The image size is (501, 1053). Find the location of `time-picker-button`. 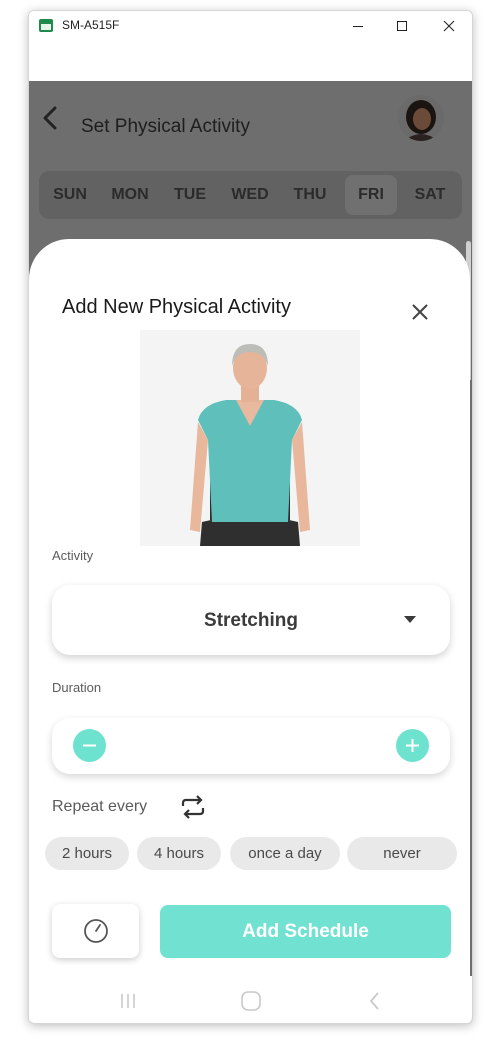

time-picker-button is located at coordinates (95, 931).